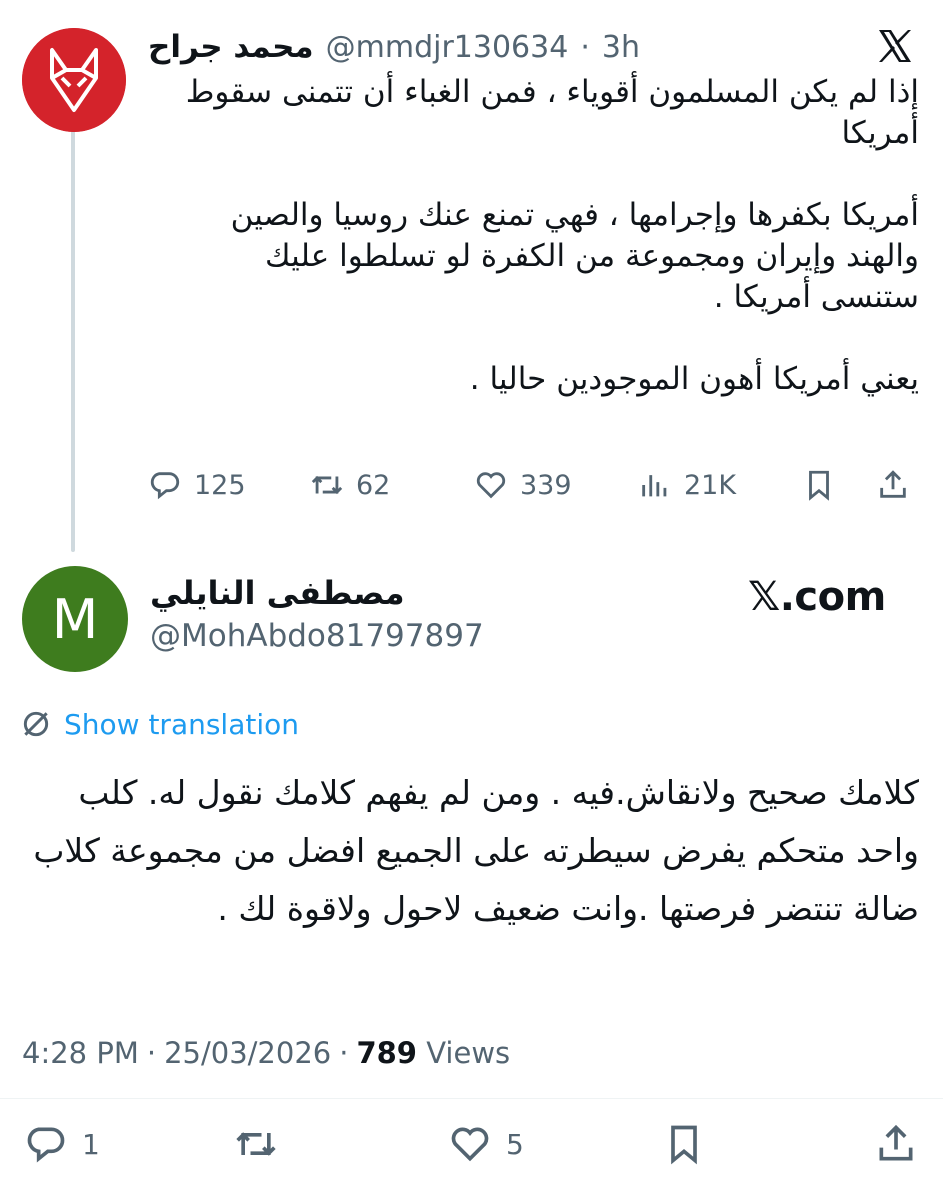 The image size is (943, 1200). What do you see at coordinates (36, 724) in the screenshot?
I see `translate-icon` at bounding box center [36, 724].